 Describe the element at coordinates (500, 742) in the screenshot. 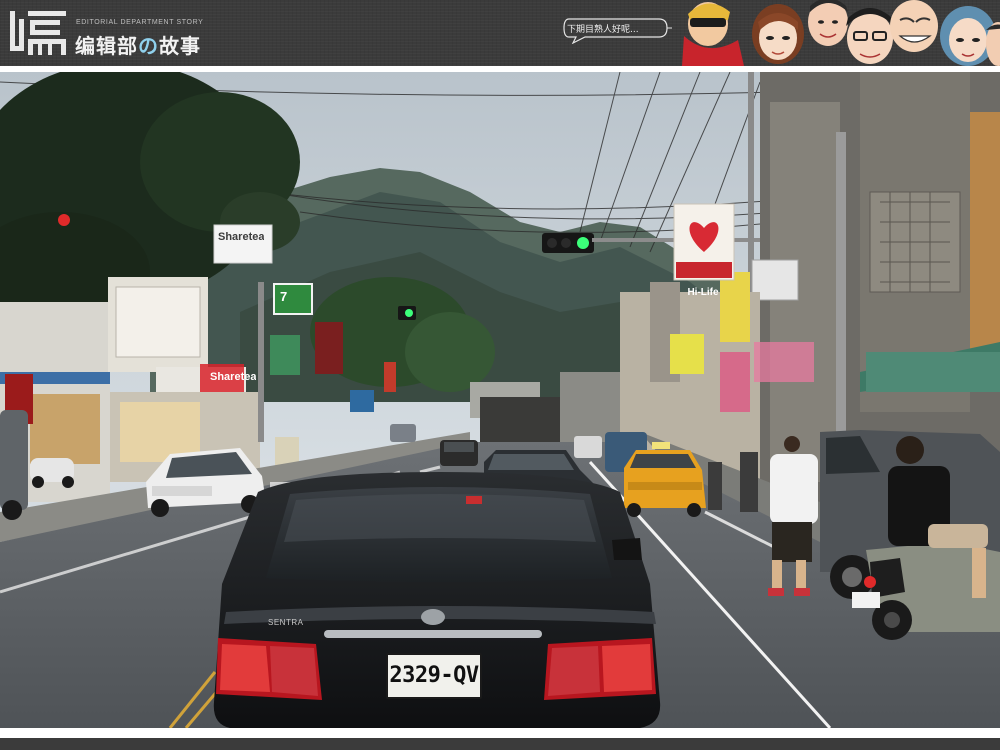

I see `footer-bar` at that location.